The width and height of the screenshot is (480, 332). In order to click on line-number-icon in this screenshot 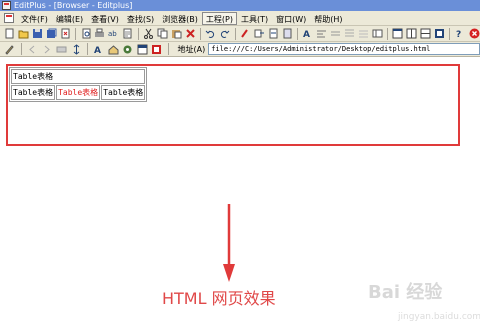, I will do `click(349, 34)`.